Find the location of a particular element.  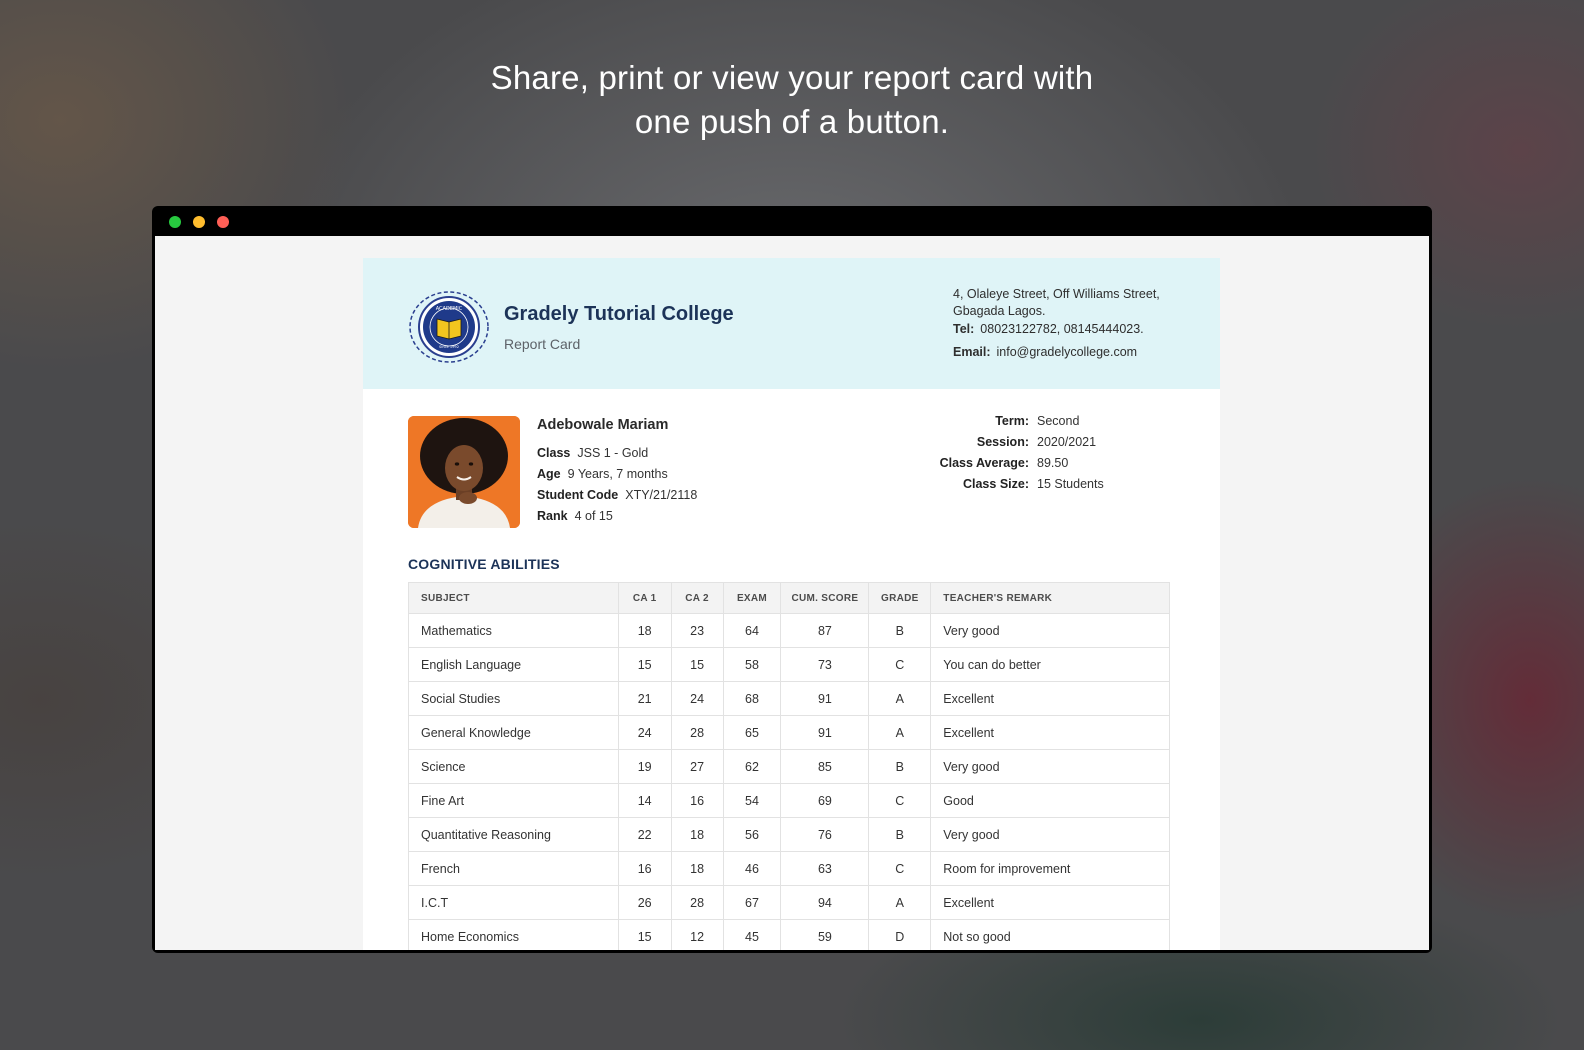

class-average-value: 89.50 is located at coordinates (1053, 462).